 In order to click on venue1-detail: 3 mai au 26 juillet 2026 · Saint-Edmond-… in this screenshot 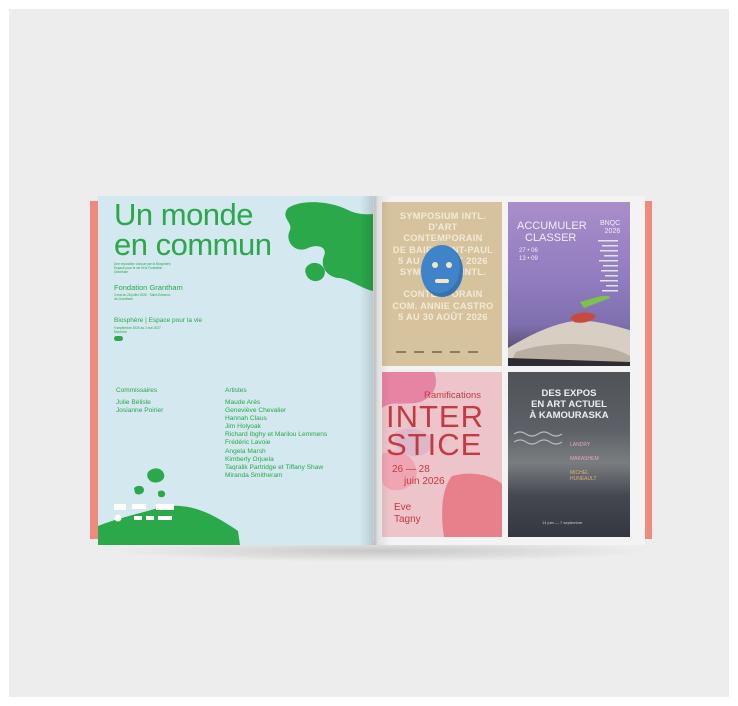, I will do `click(142, 297)`.